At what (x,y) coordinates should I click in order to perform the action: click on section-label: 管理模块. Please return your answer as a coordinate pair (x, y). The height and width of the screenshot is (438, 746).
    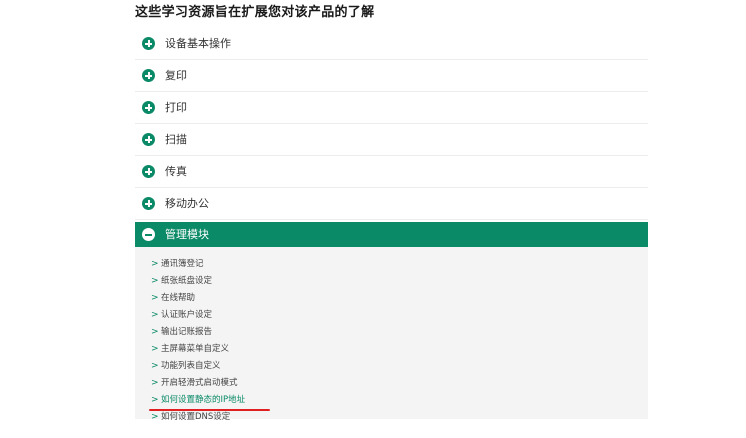
    Looking at the image, I should click on (187, 234).